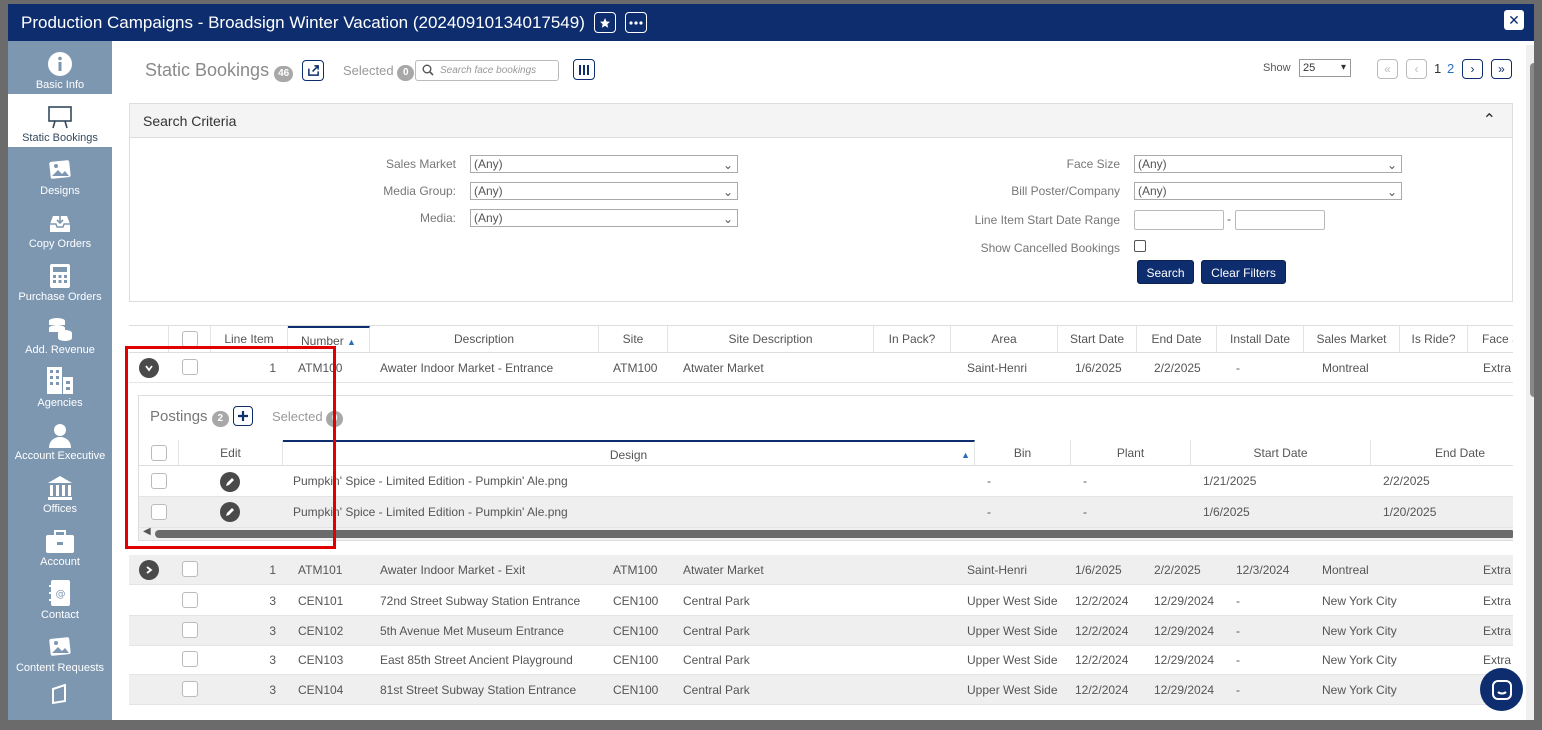  I want to click on bill-poster-label: Bill Poster/Company, so click(1065, 191).